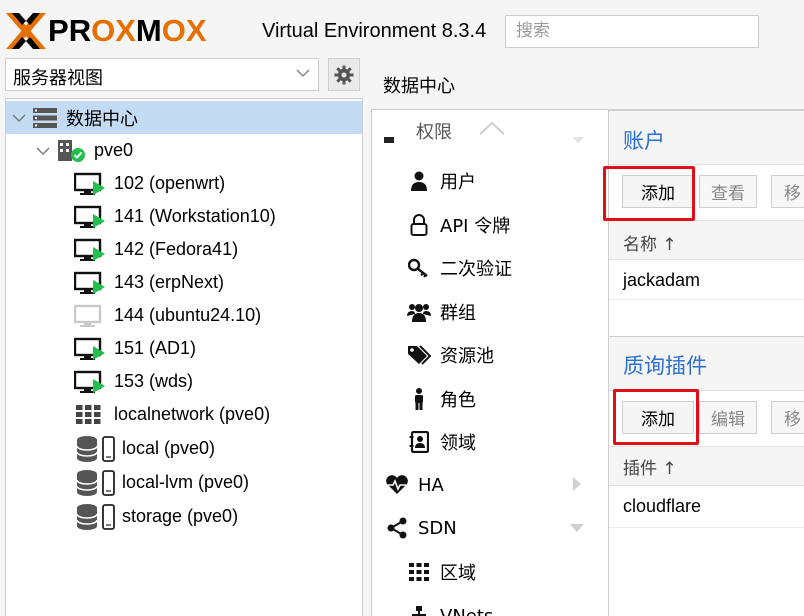  I want to click on tree-item-guest: local (pve0), so click(145, 448).